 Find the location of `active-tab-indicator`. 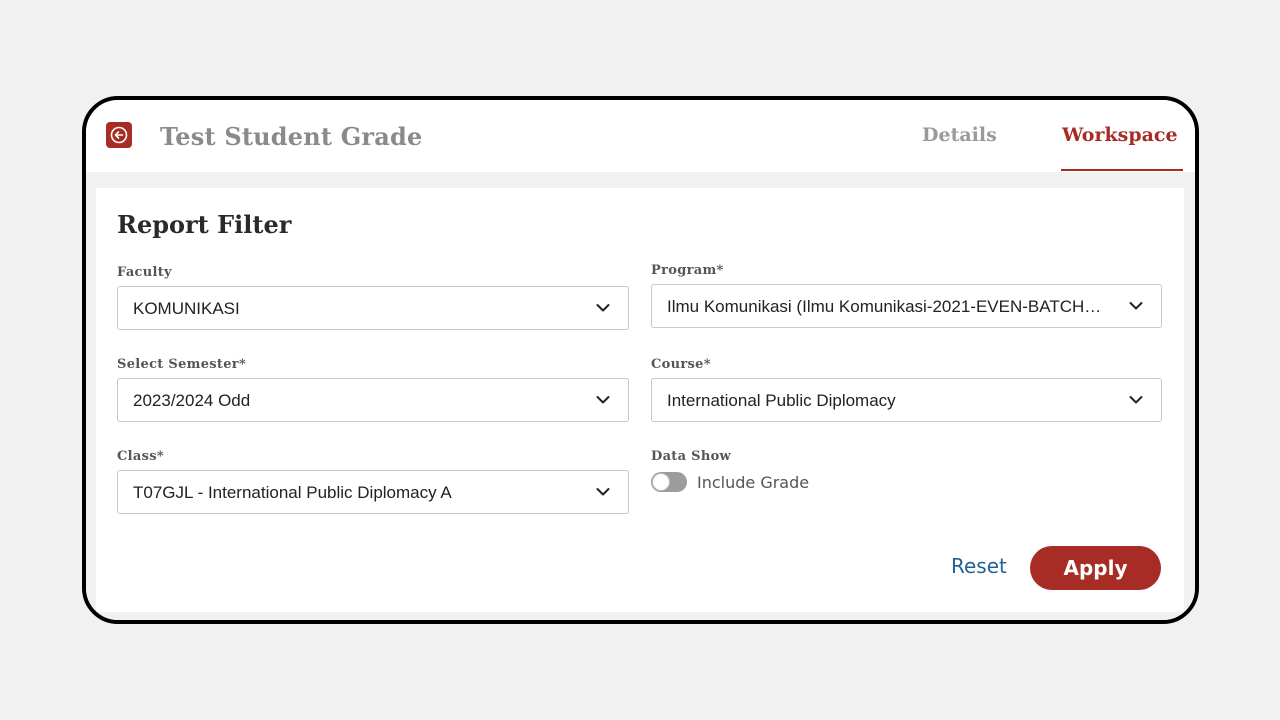

active-tab-indicator is located at coordinates (1122, 170).